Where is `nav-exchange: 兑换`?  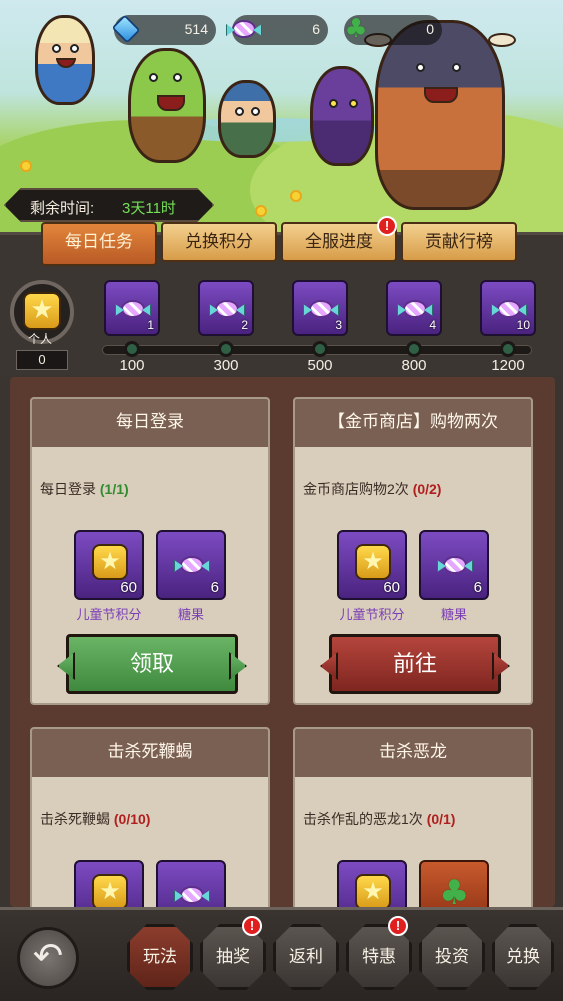
nav-exchange: 兑换 is located at coordinates (523, 957).